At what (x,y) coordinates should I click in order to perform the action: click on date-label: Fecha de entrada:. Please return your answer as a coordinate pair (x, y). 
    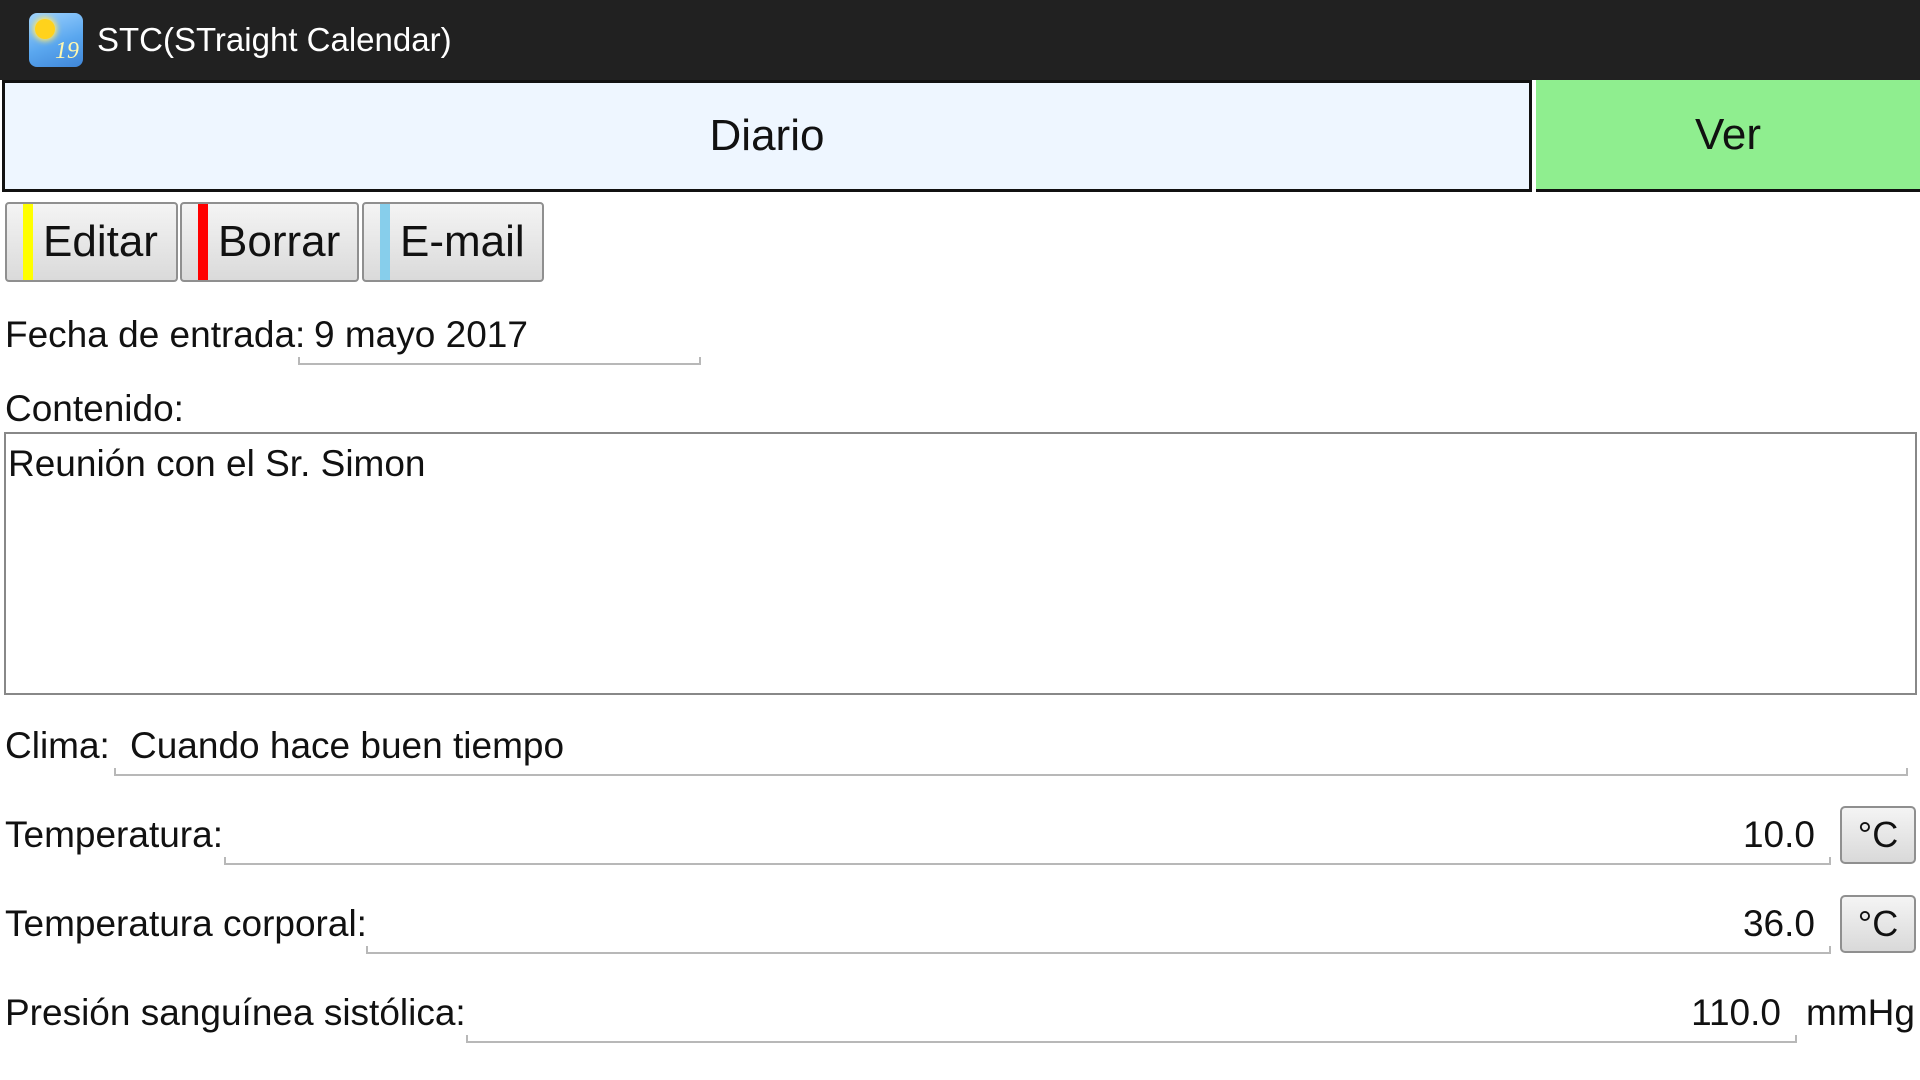
    Looking at the image, I should click on (155, 334).